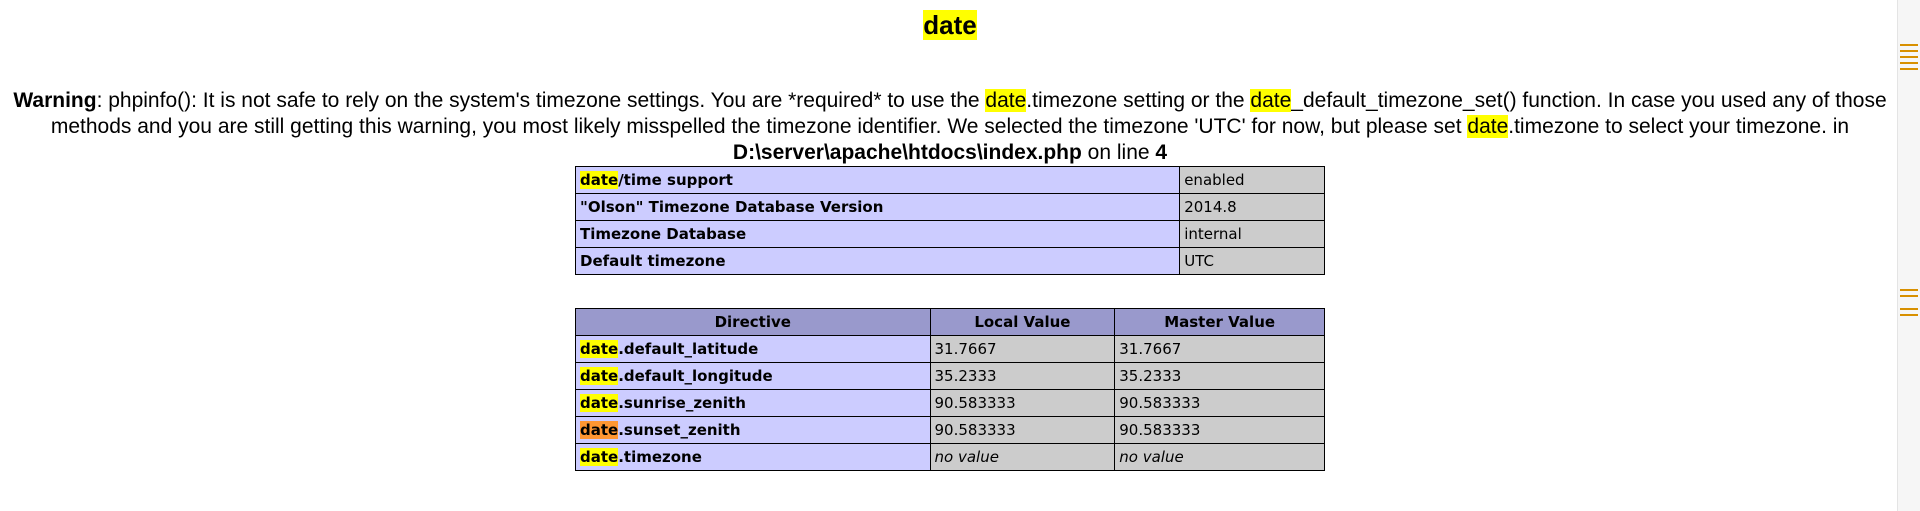 This screenshot has height=511, width=1920. What do you see at coordinates (653, 261) in the screenshot?
I see `key-text: Default timezone` at bounding box center [653, 261].